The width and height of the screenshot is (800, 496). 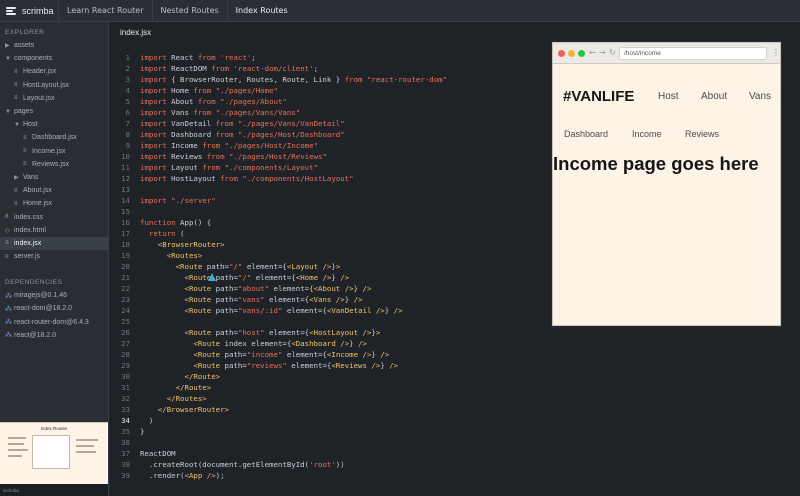 What do you see at coordinates (612, 52) in the screenshot?
I see `reload-icon: ↻` at bounding box center [612, 52].